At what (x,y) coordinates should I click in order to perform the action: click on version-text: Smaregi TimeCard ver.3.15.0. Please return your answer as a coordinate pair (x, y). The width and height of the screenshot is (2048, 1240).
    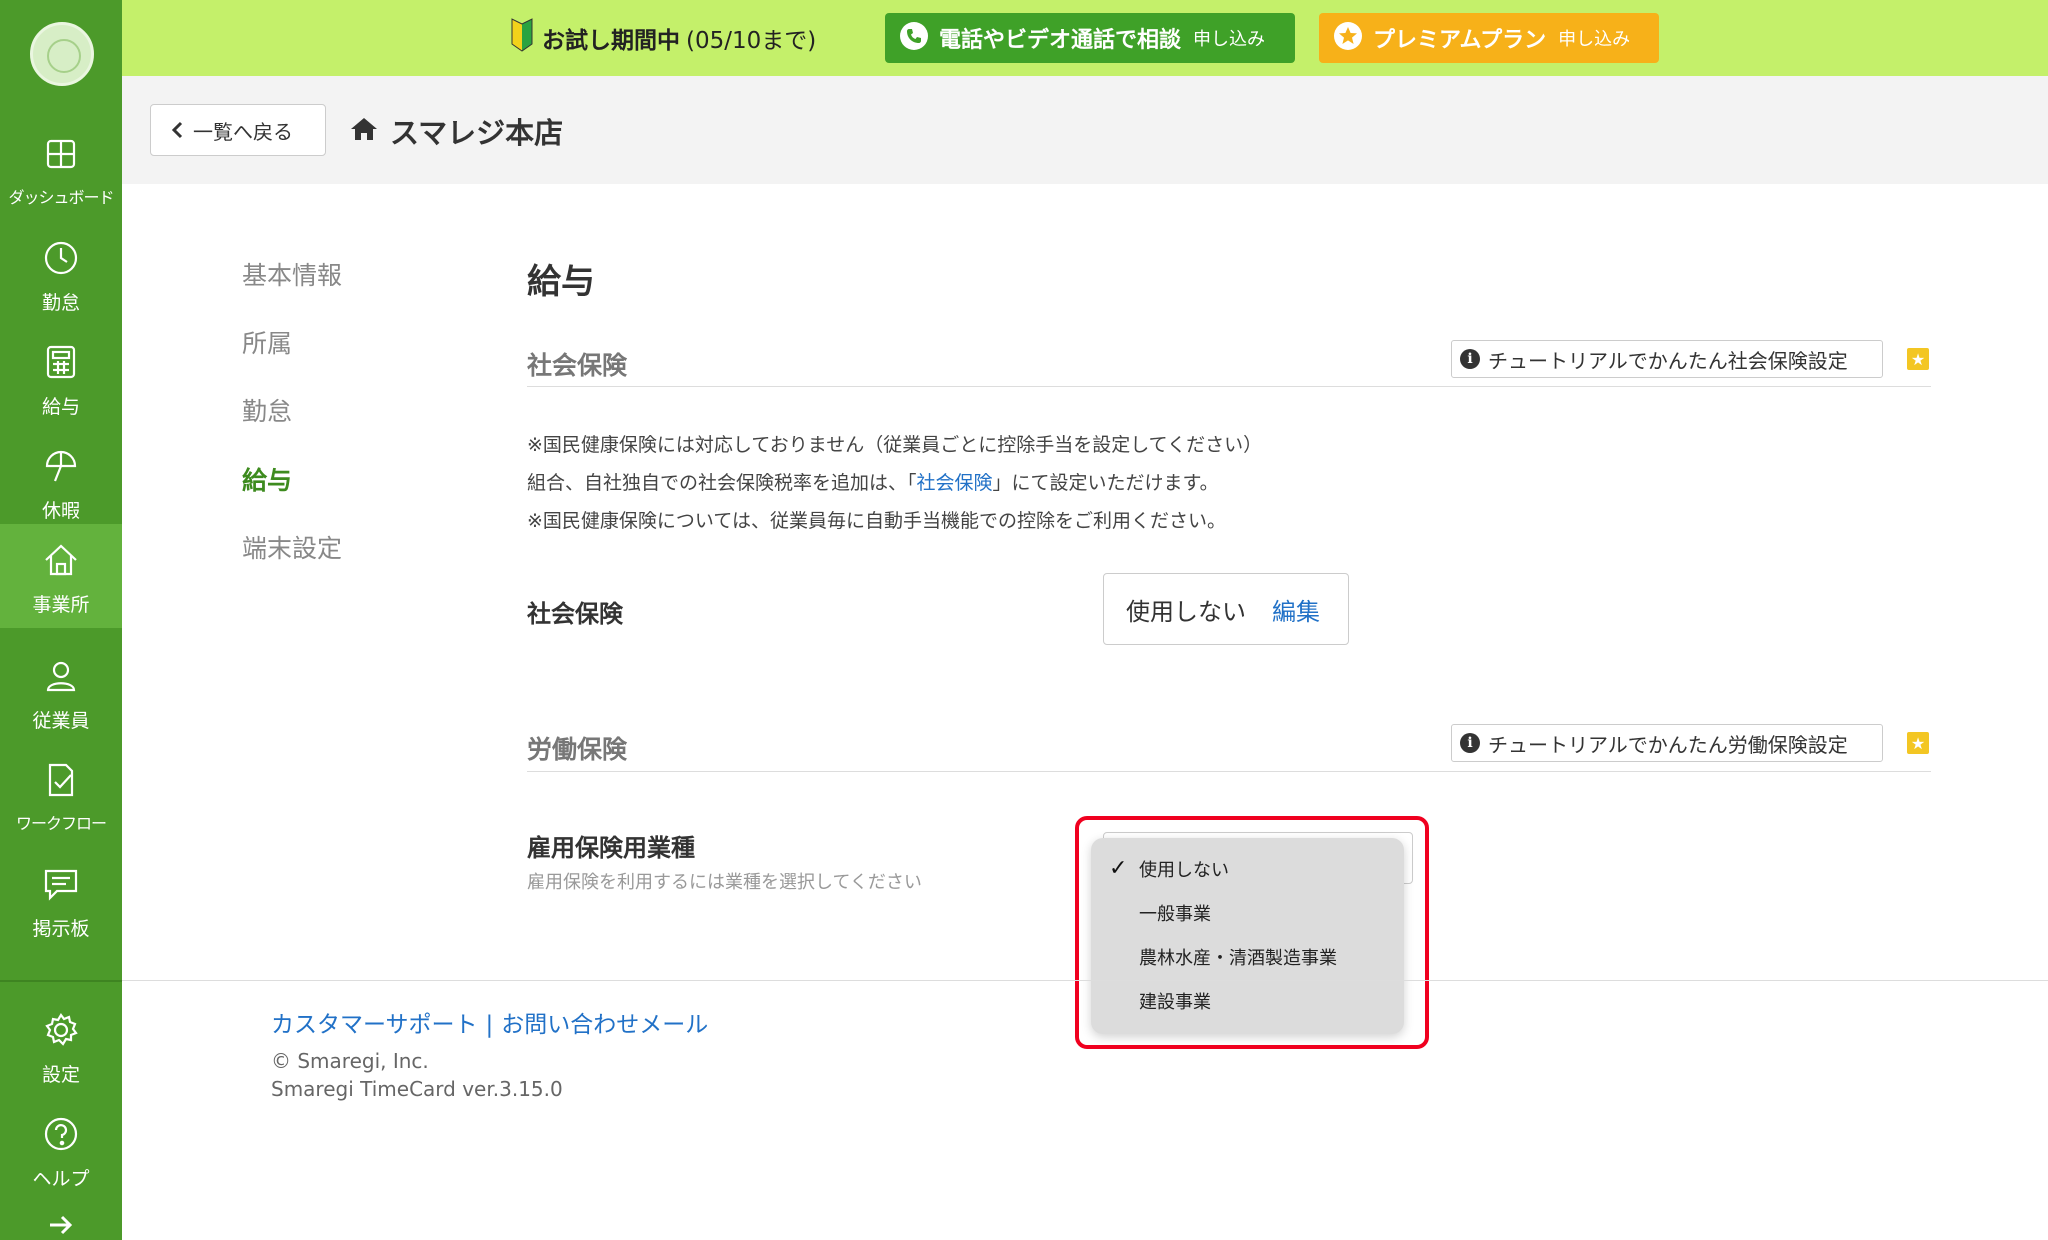
    Looking at the image, I should click on (417, 1089).